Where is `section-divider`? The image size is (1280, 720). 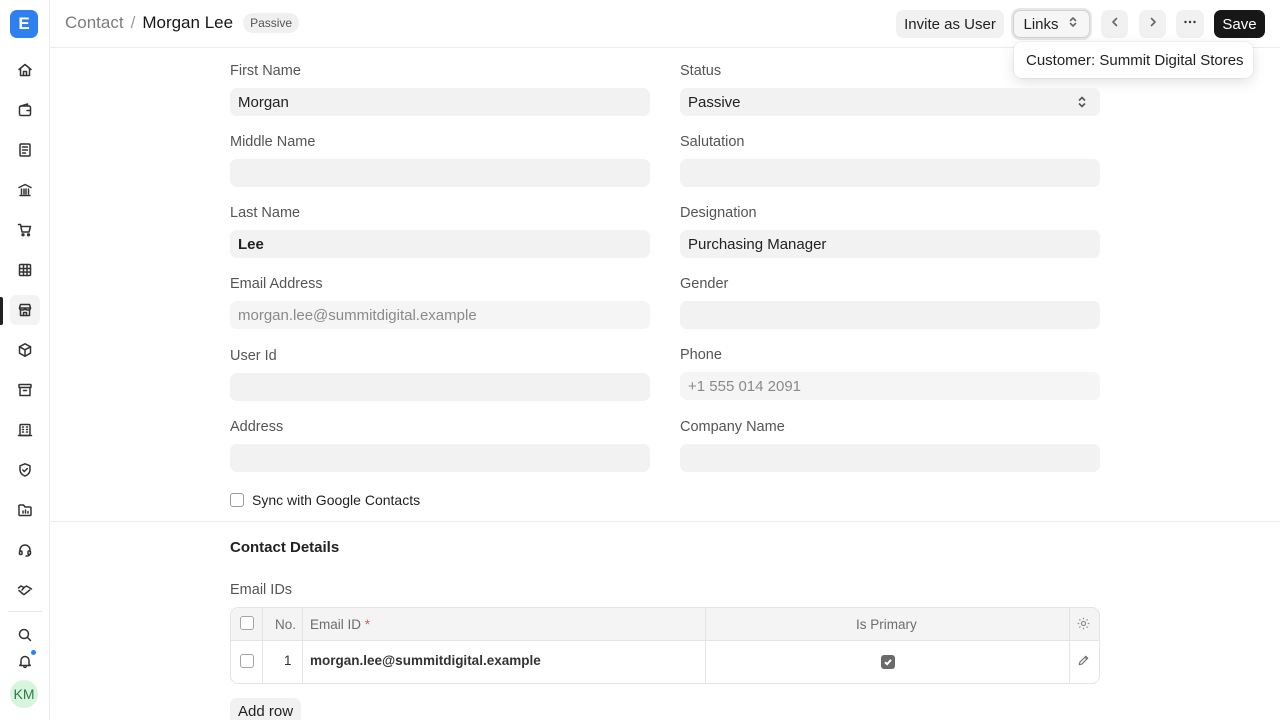 section-divider is located at coordinates (665, 521).